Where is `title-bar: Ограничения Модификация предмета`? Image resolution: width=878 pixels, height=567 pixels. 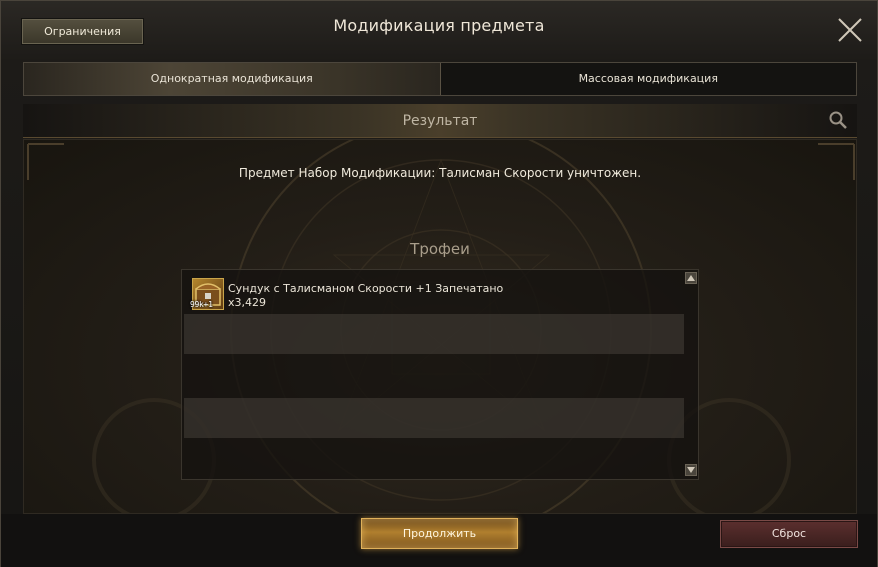 title-bar: Ограничения Модификация предмета is located at coordinates (439, 27).